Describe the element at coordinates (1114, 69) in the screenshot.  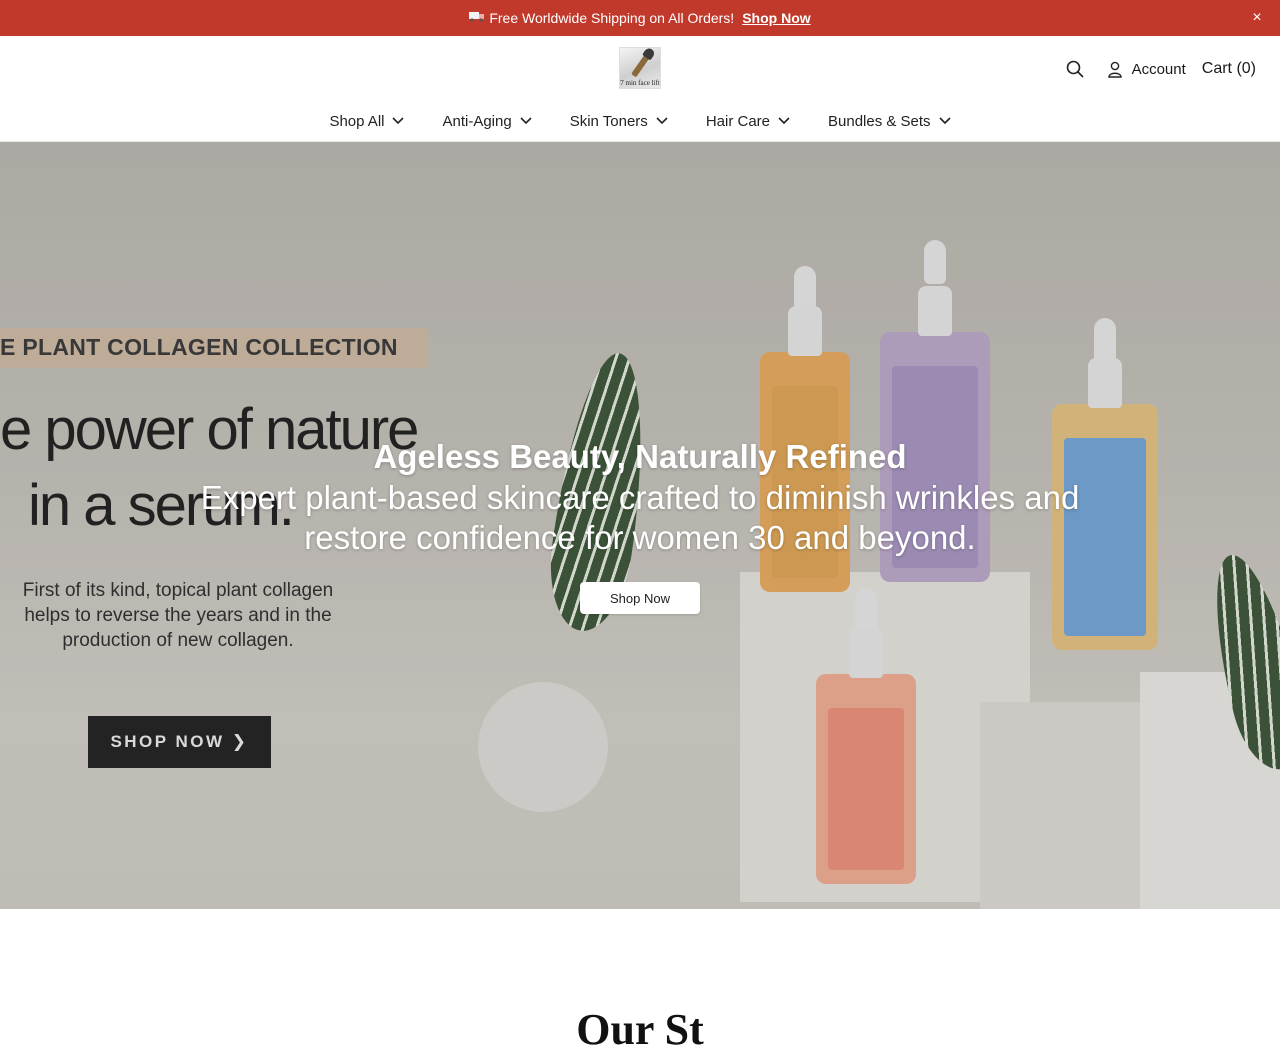
I see `user-icon` at that location.